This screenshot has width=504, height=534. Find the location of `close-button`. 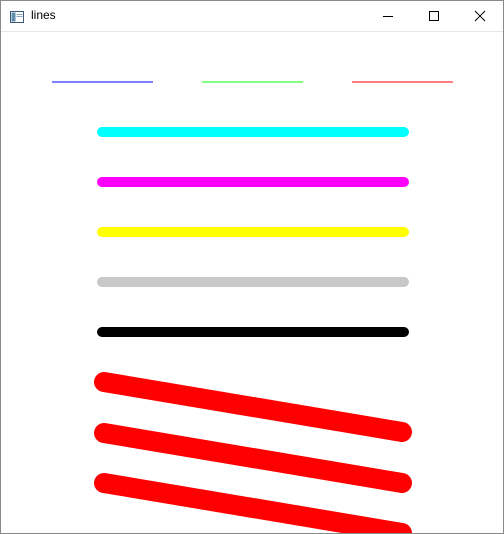

close-button is located at coordinates (480, 16).